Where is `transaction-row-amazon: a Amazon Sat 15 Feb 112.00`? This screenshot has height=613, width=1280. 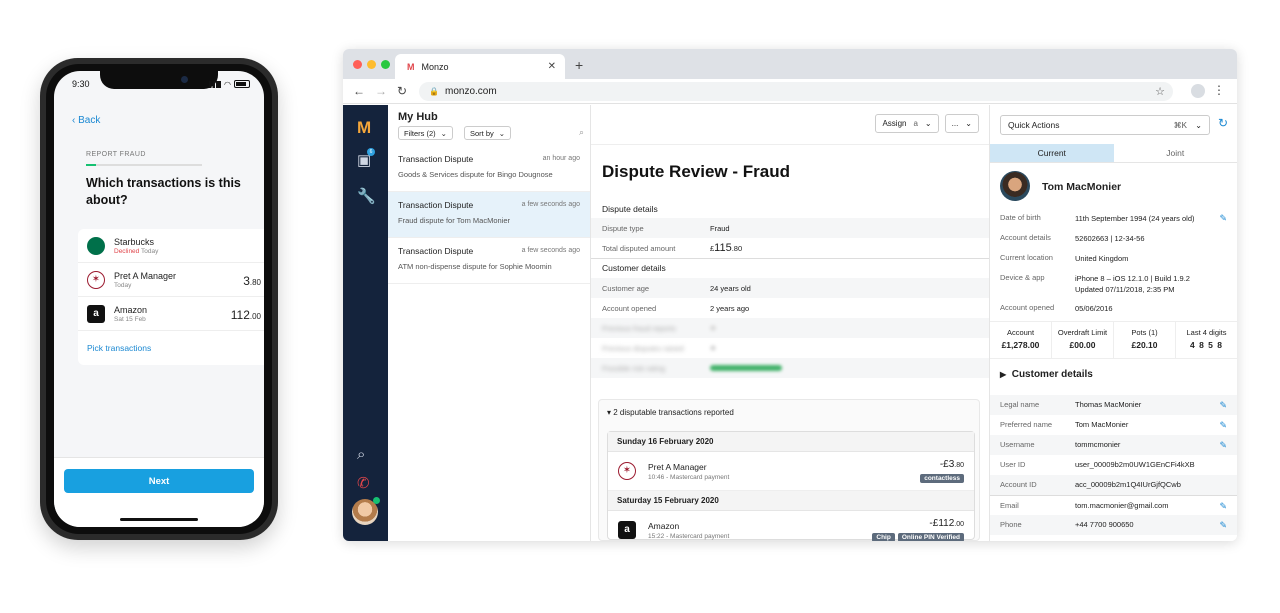 transaction-row-amazon: a Amazon Sat 15 Feb 112.00 is located at coordinates (171, 314).